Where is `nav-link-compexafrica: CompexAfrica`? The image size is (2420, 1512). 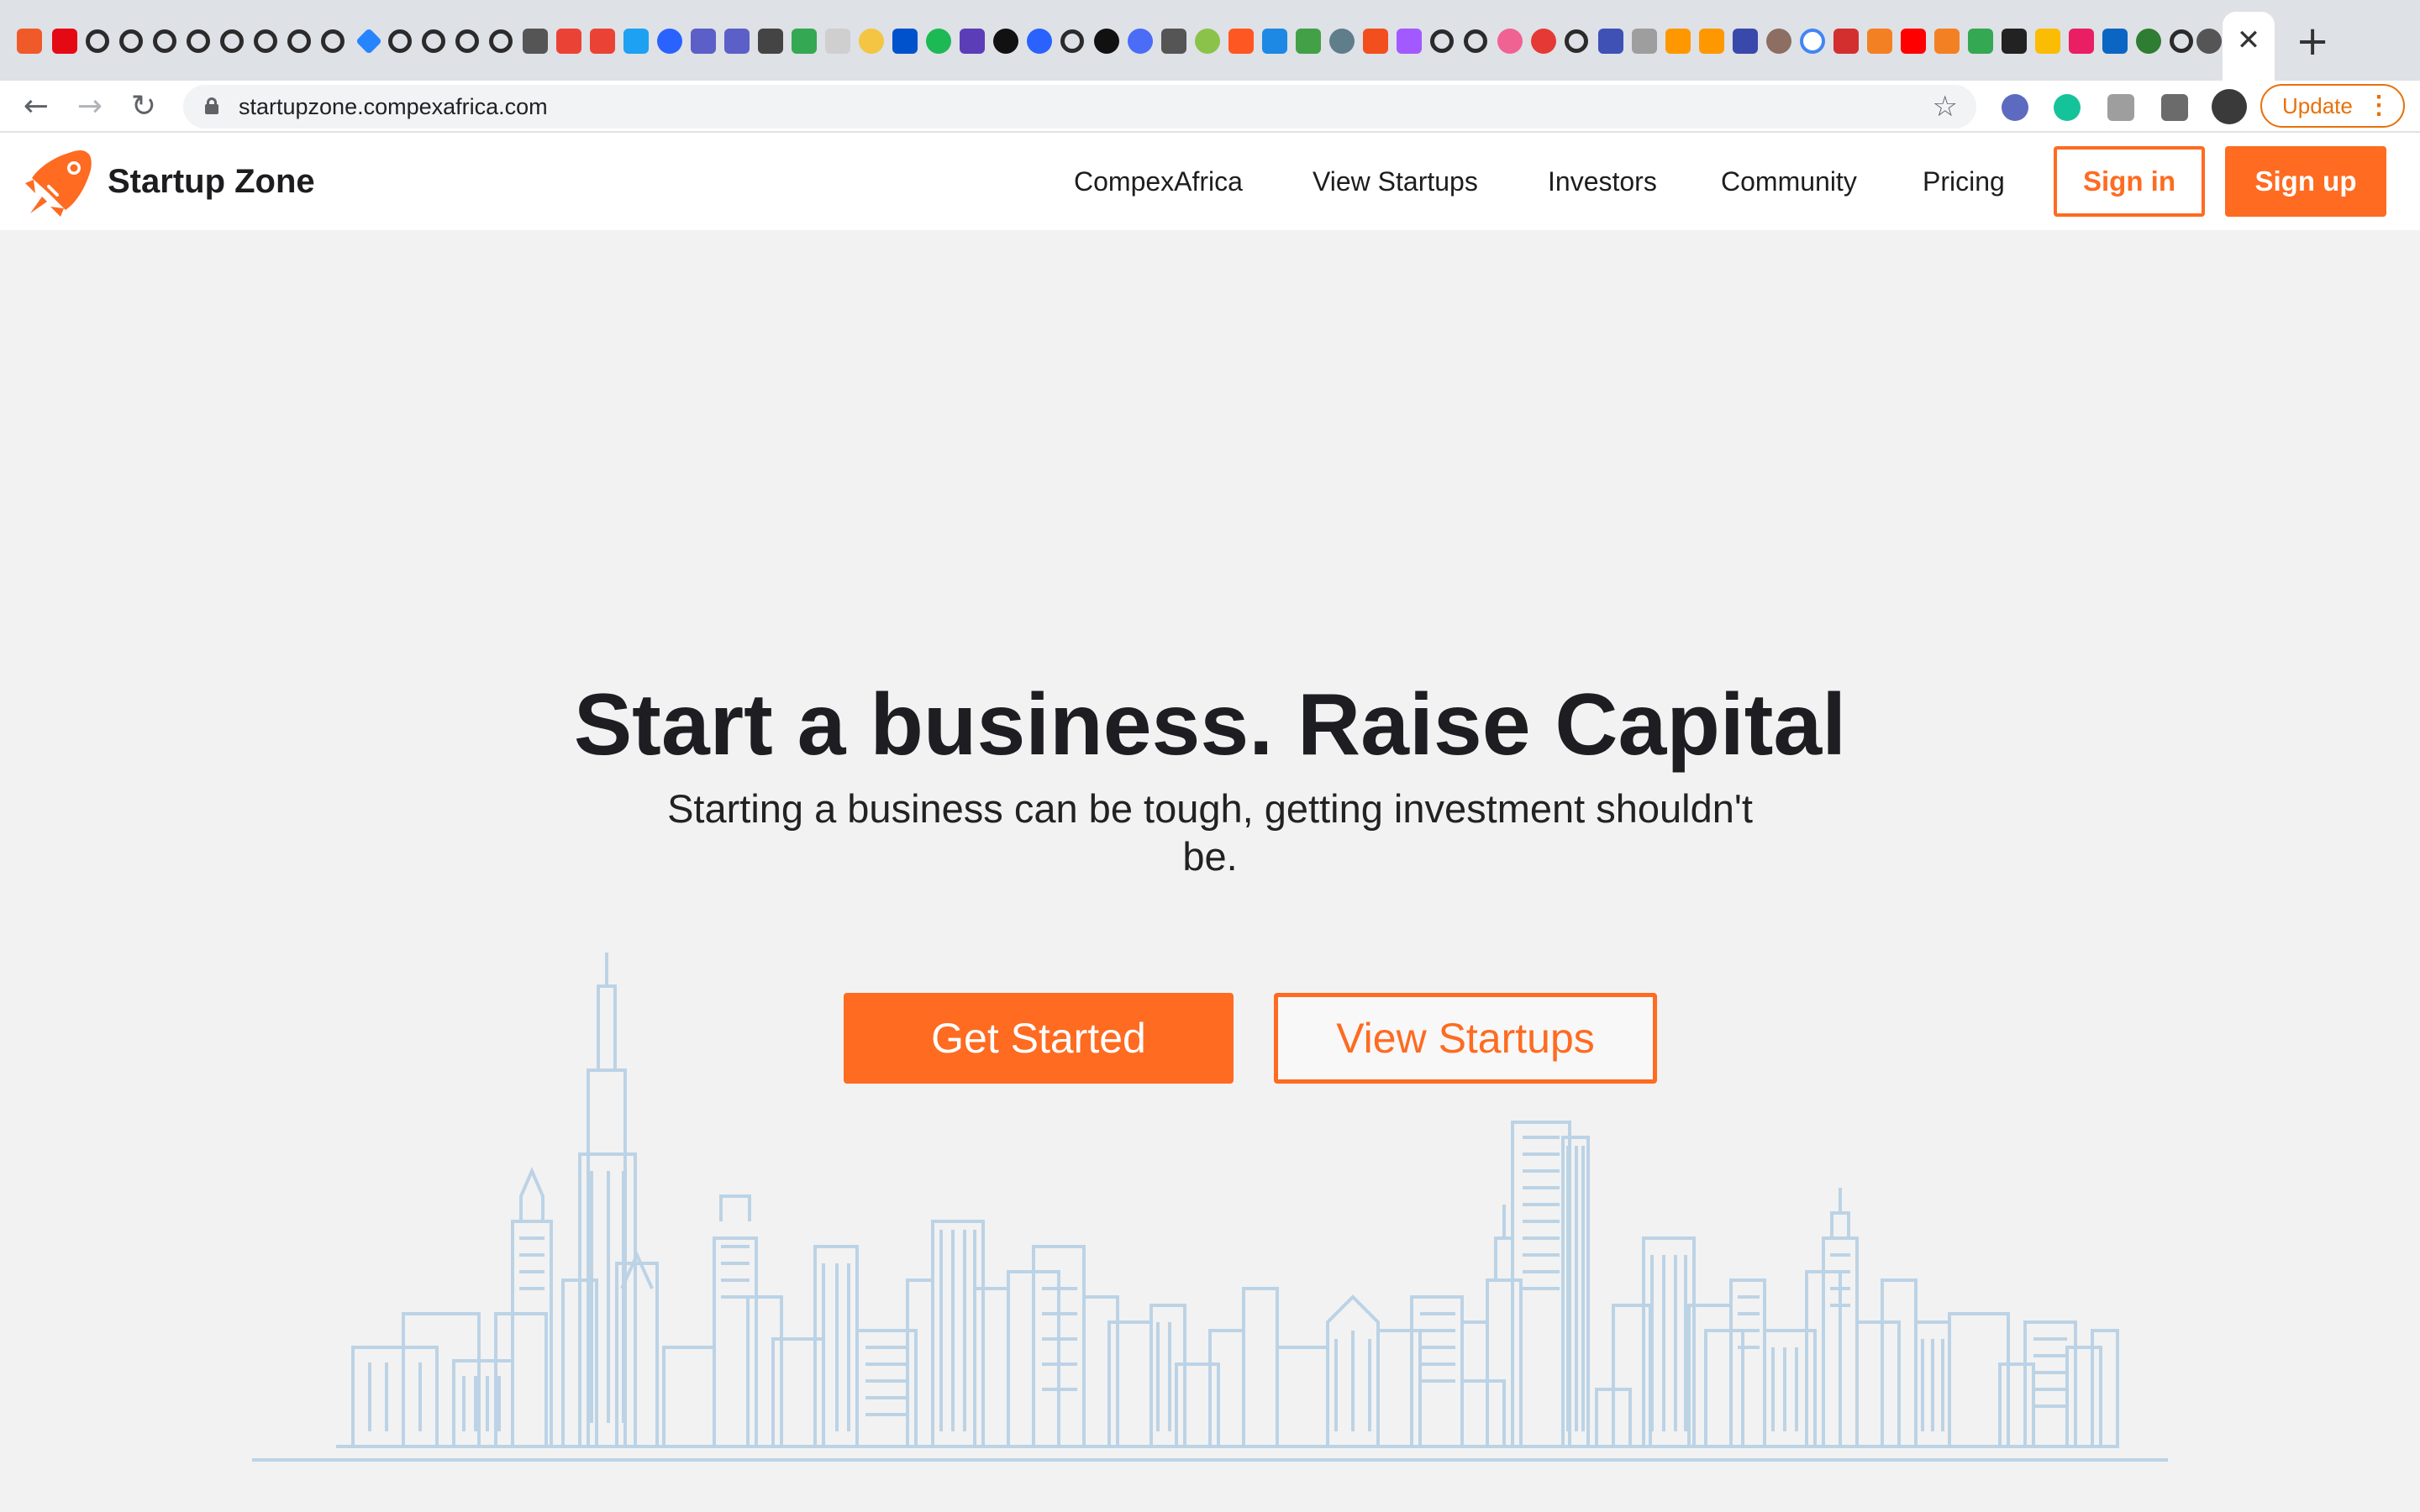 nav-link-compexafrica: CompexAfrica is located at coordinates (1158, 181).